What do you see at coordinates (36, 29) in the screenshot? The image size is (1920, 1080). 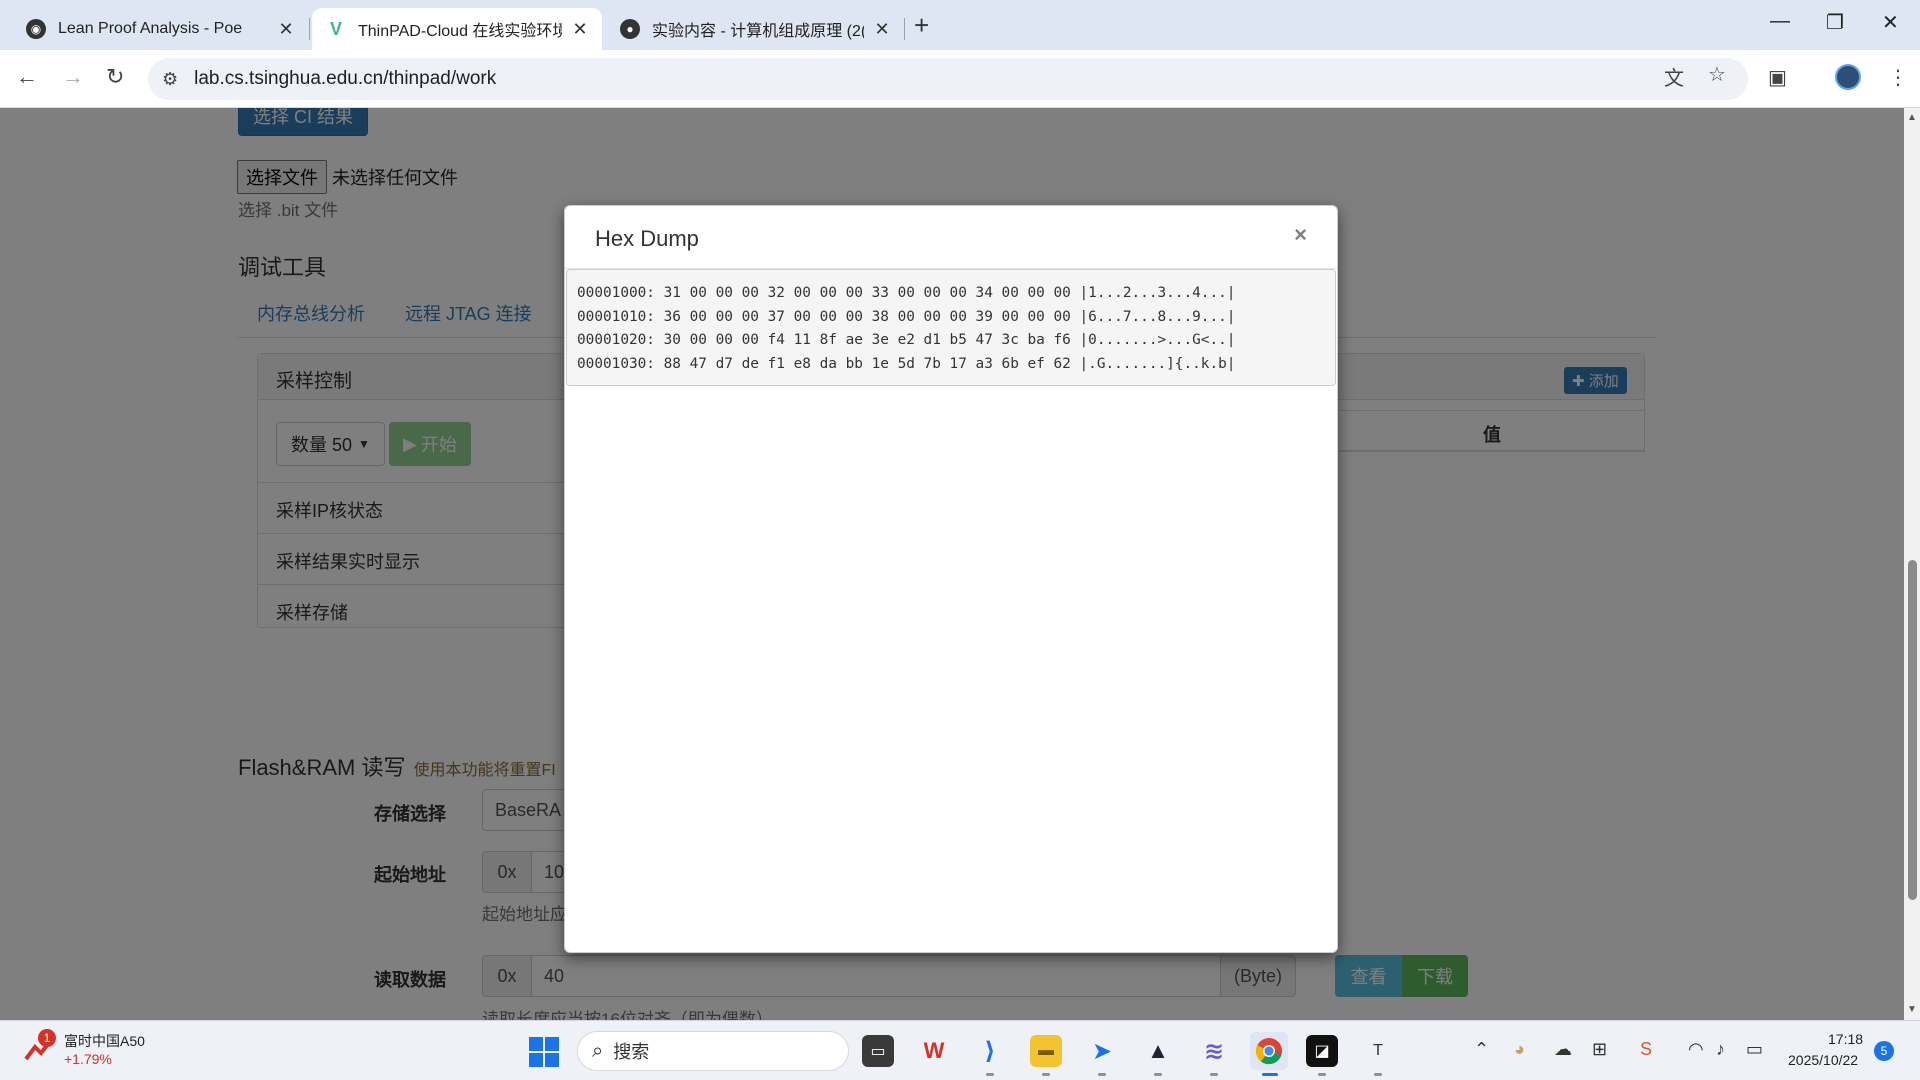 I see `poe-icon: ◉` at bounding box center [36, 29].